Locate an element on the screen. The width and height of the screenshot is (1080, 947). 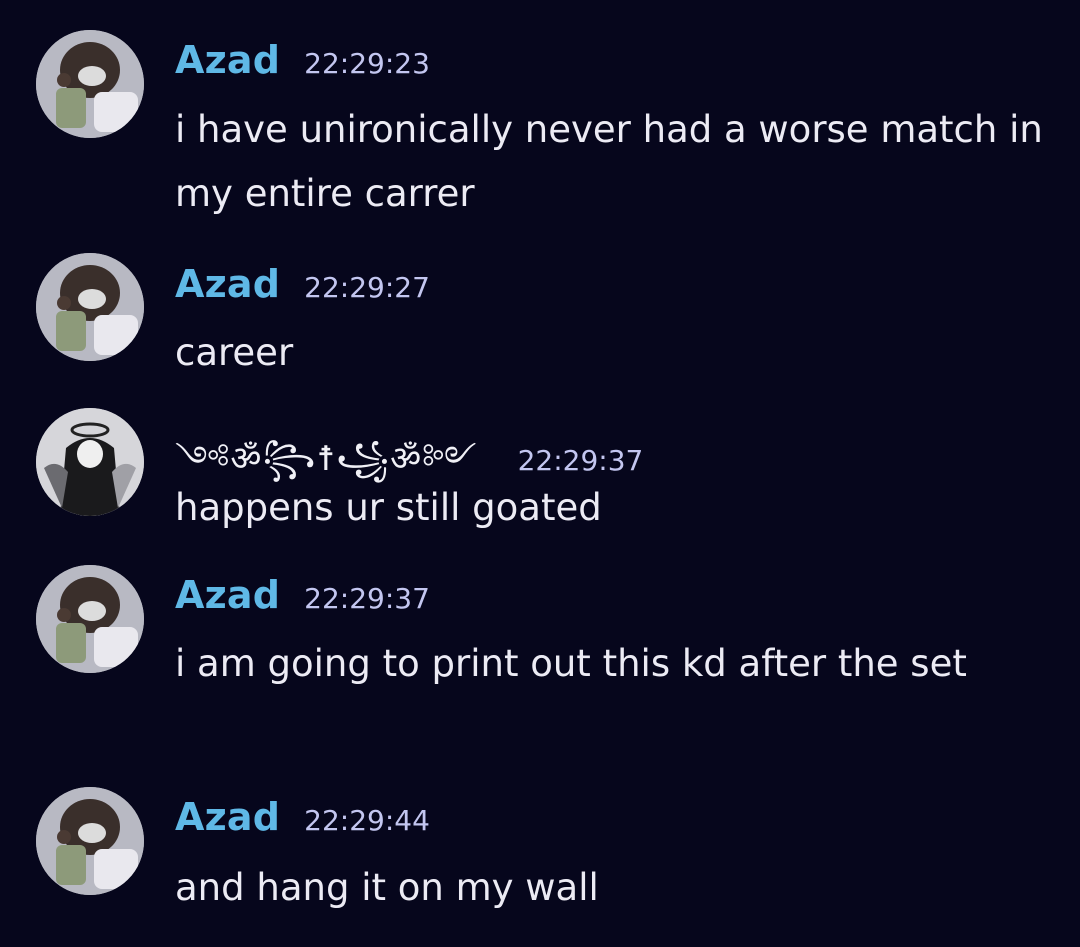
angel-avatar-icon is located at coordinates (90, 462).